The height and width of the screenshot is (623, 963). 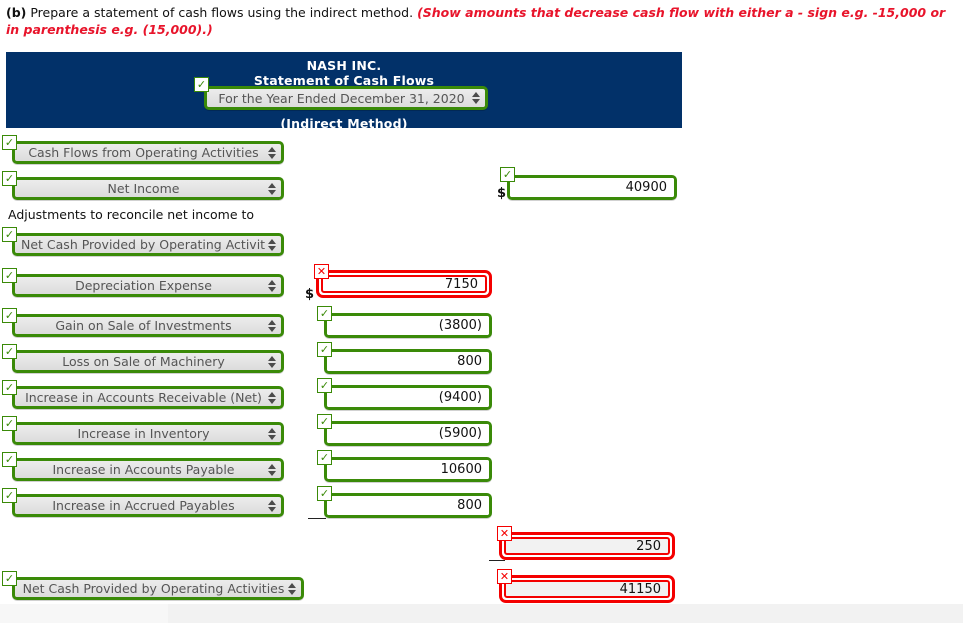 What do you see at coordinates (143, 325) in the screenshot?
I see `select-gain-on-sale-of-investments-value: Gain on Sale of Investments` at bounding box center [143, 325].